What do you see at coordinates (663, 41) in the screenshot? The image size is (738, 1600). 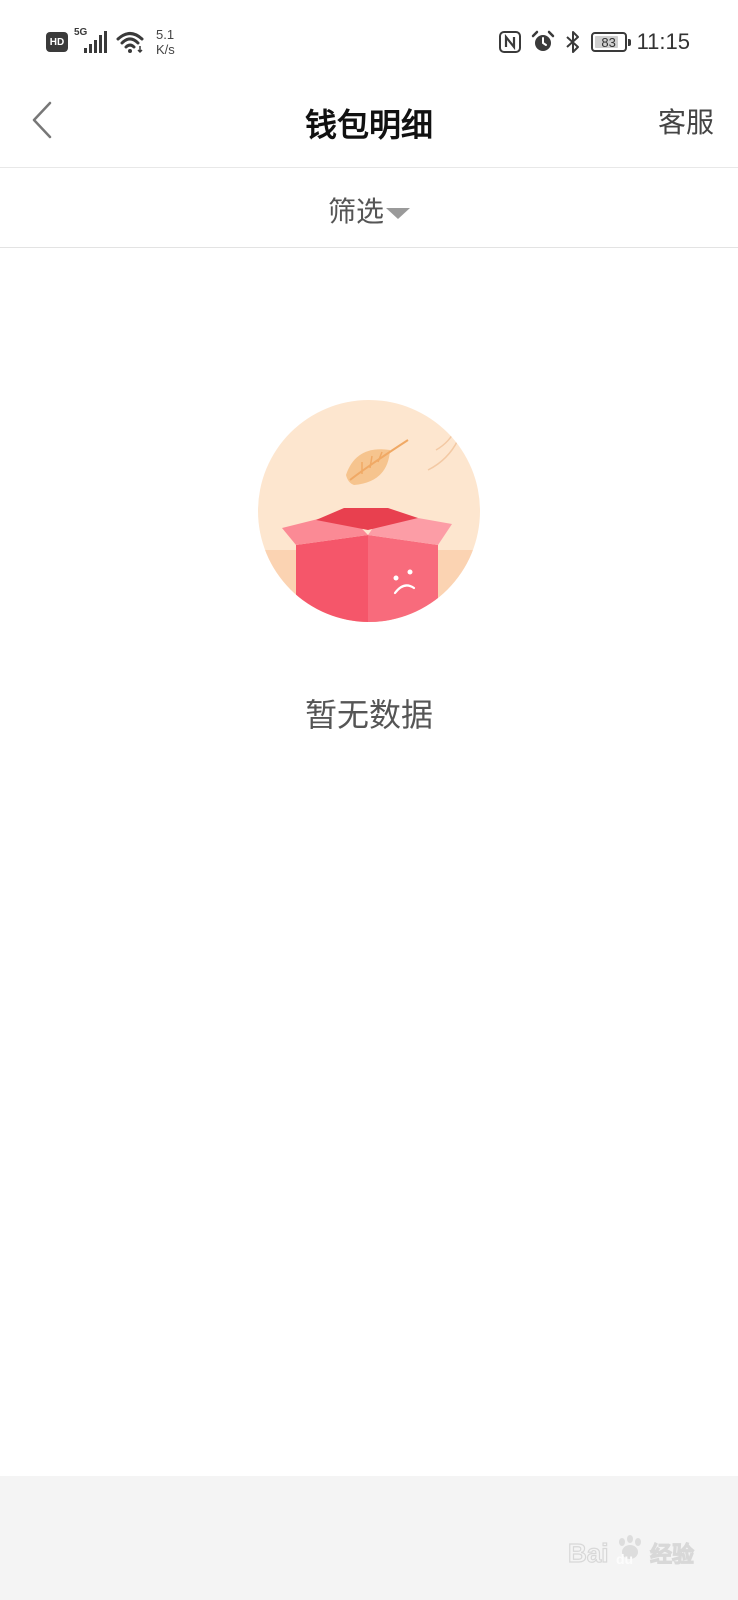 I see `clock: 11:15` at bounding box center [663, 41].